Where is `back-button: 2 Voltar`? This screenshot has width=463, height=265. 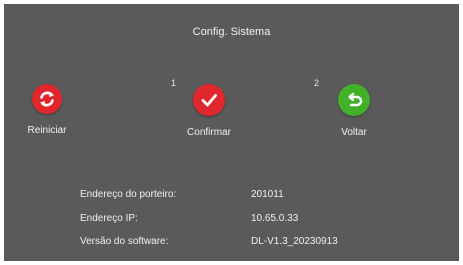
back-button: 2 Voltar is located at coordinates (354, 108).